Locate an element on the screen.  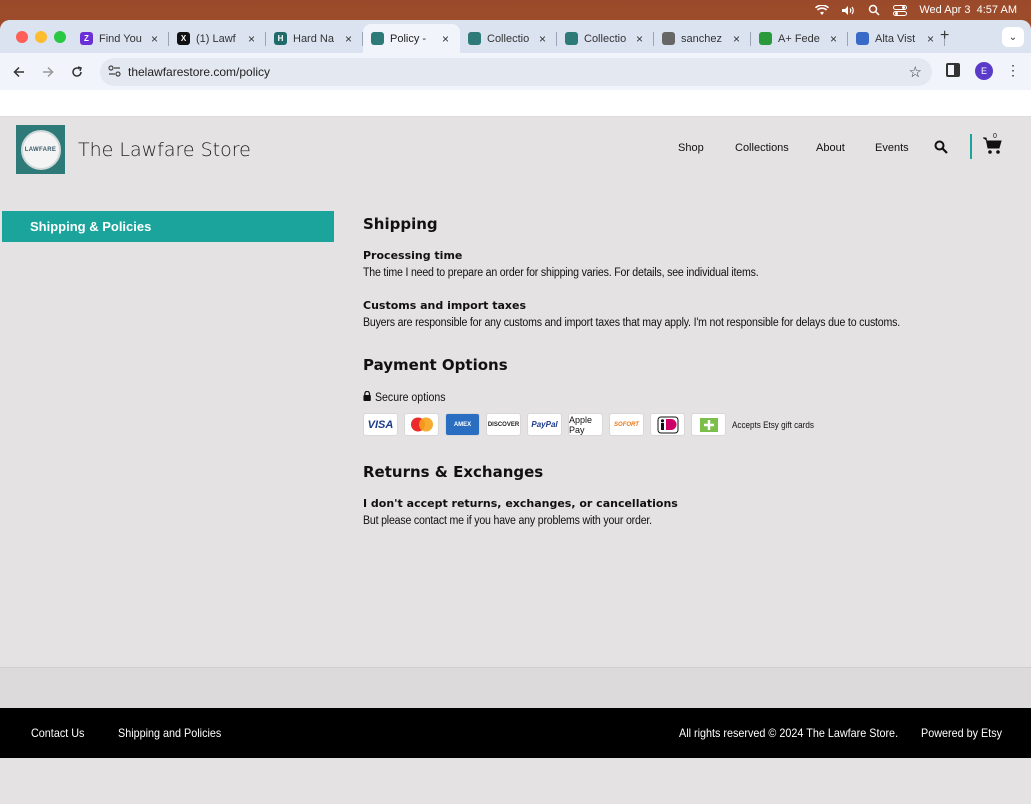
nav-collections: Collections is located at coordinates (762, 148).